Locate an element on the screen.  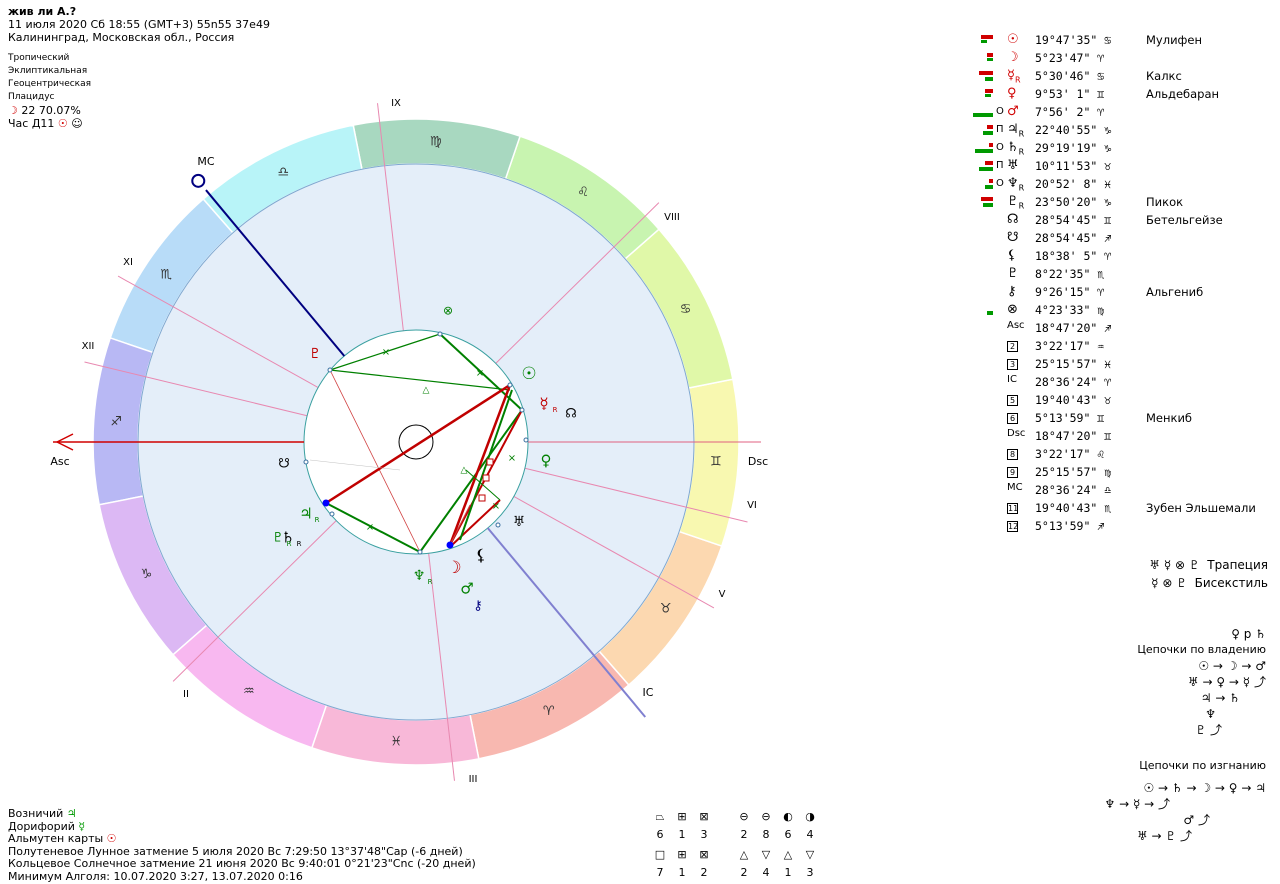
aspect-count-grid: ⏢ ⊞ ⊠ ⊖ ⊖ ◐ ◑ 6 1 3 2 8 6 4 □ ⊞ ⊠ △ ▽ △ ▽ 7 1 2 2 4 1 3 is located at coordinates (740, 845).